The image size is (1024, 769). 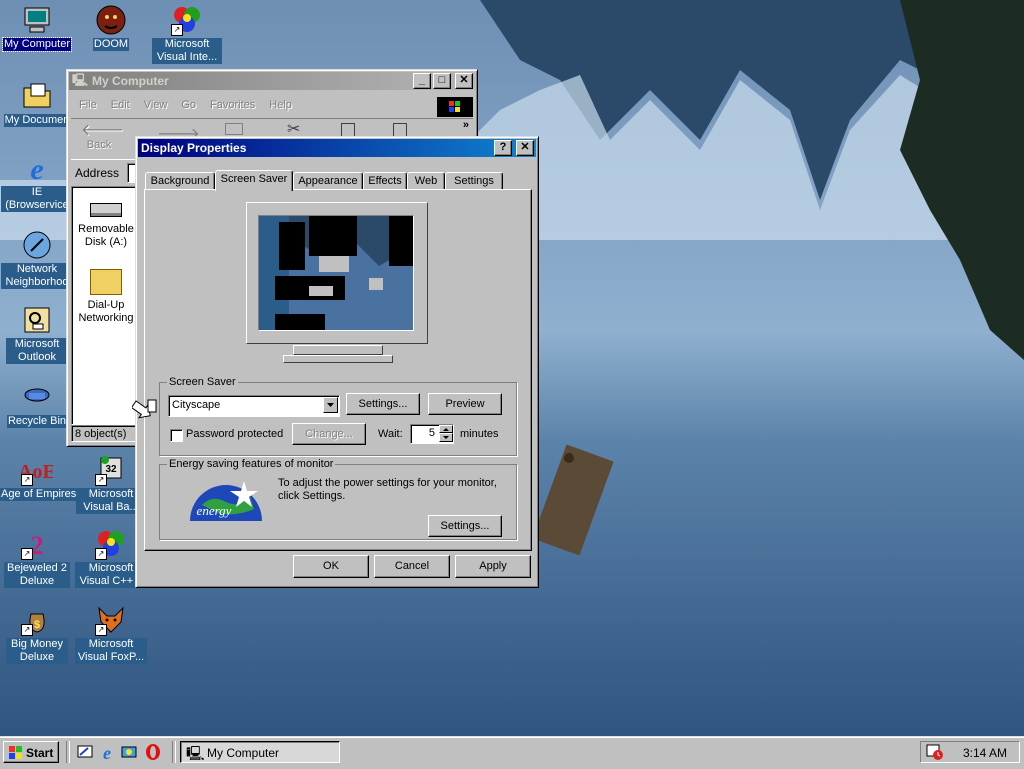 I want to click on scheduler-icon, so click(x=935, y=752).